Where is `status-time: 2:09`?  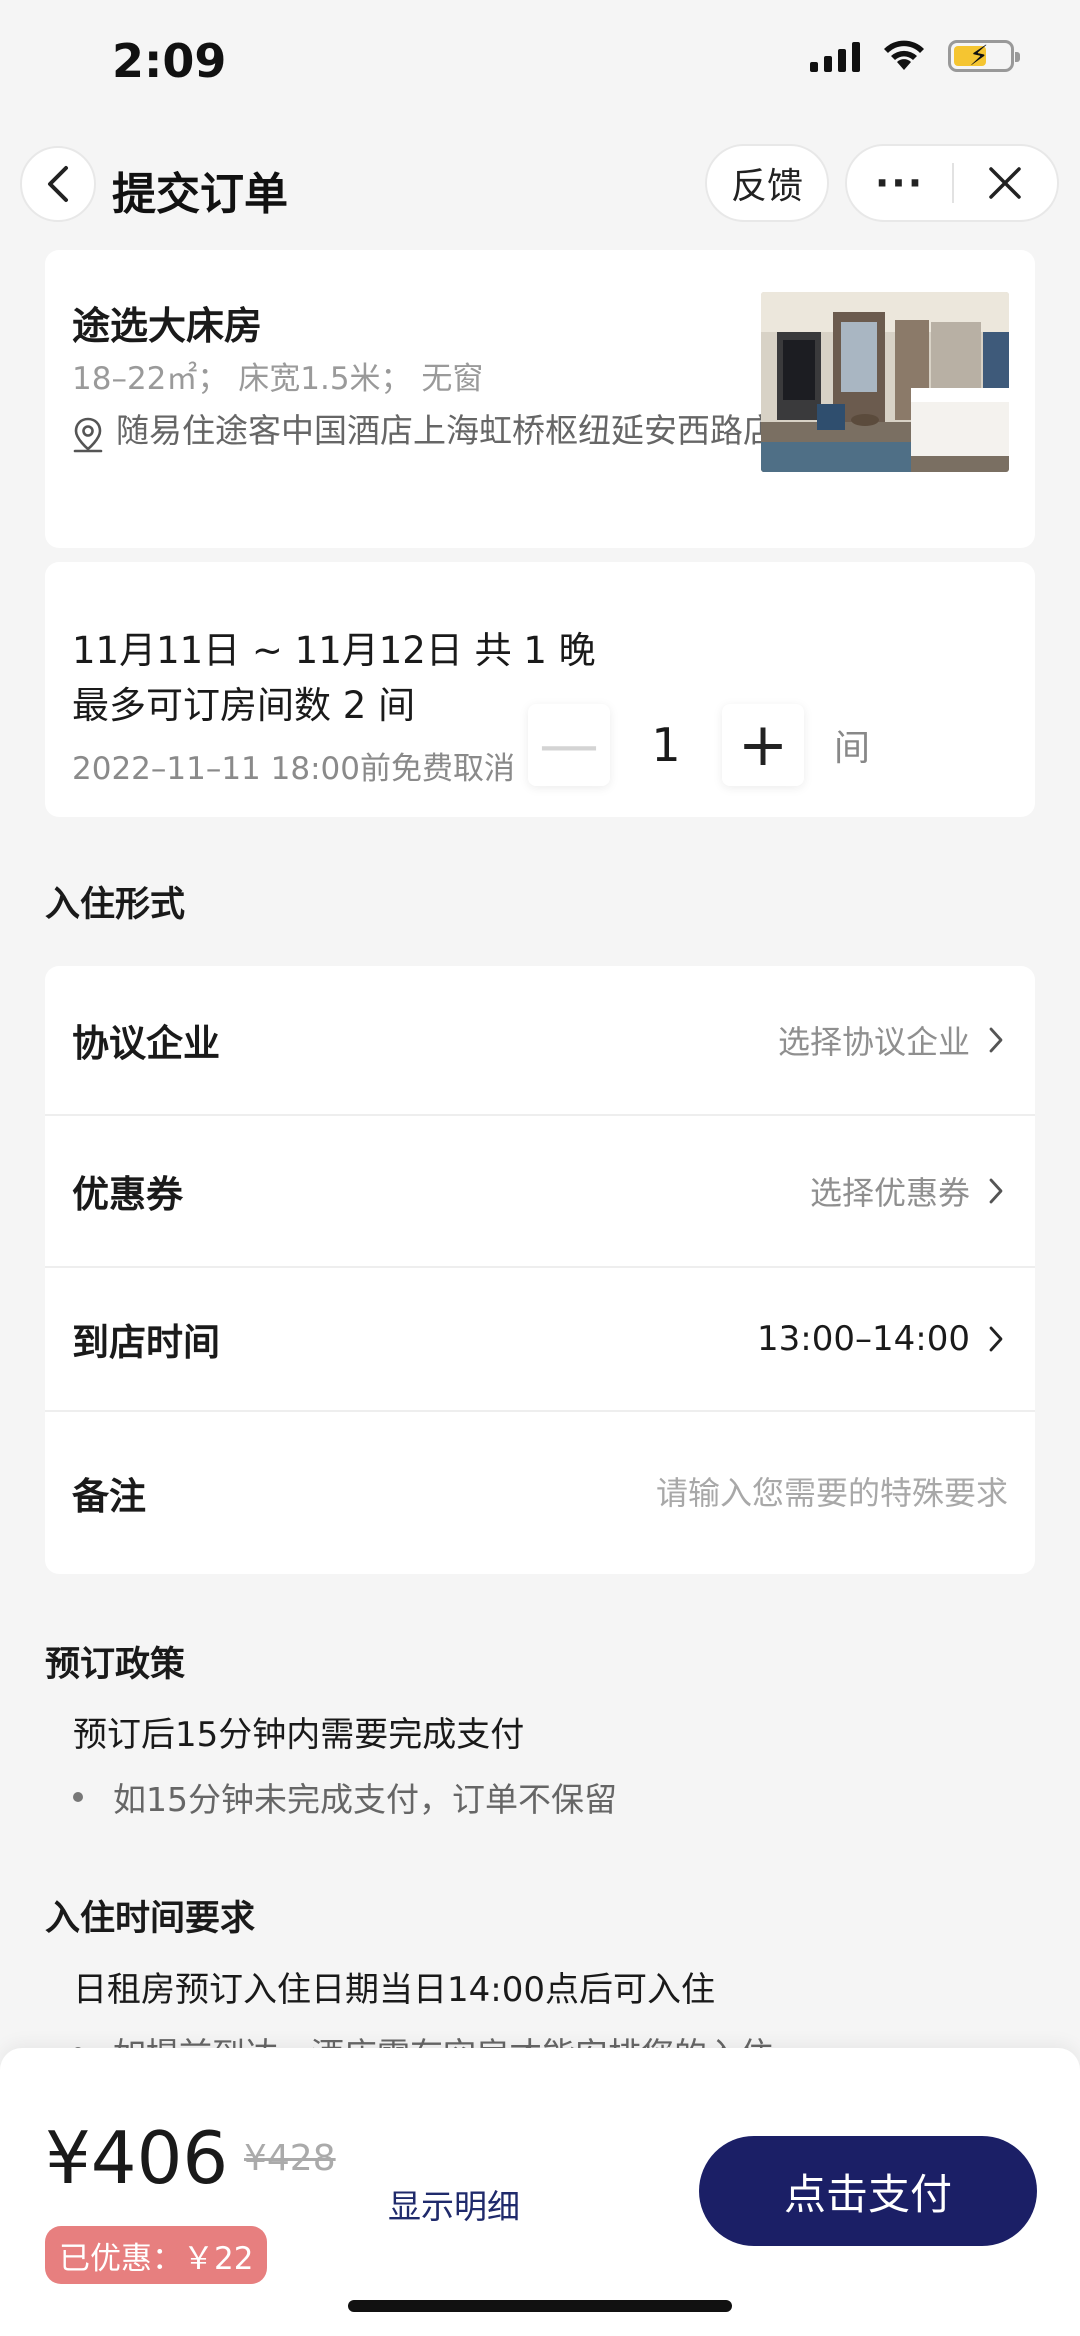 status-time: 2:09 is located at coordinates (169, 61).